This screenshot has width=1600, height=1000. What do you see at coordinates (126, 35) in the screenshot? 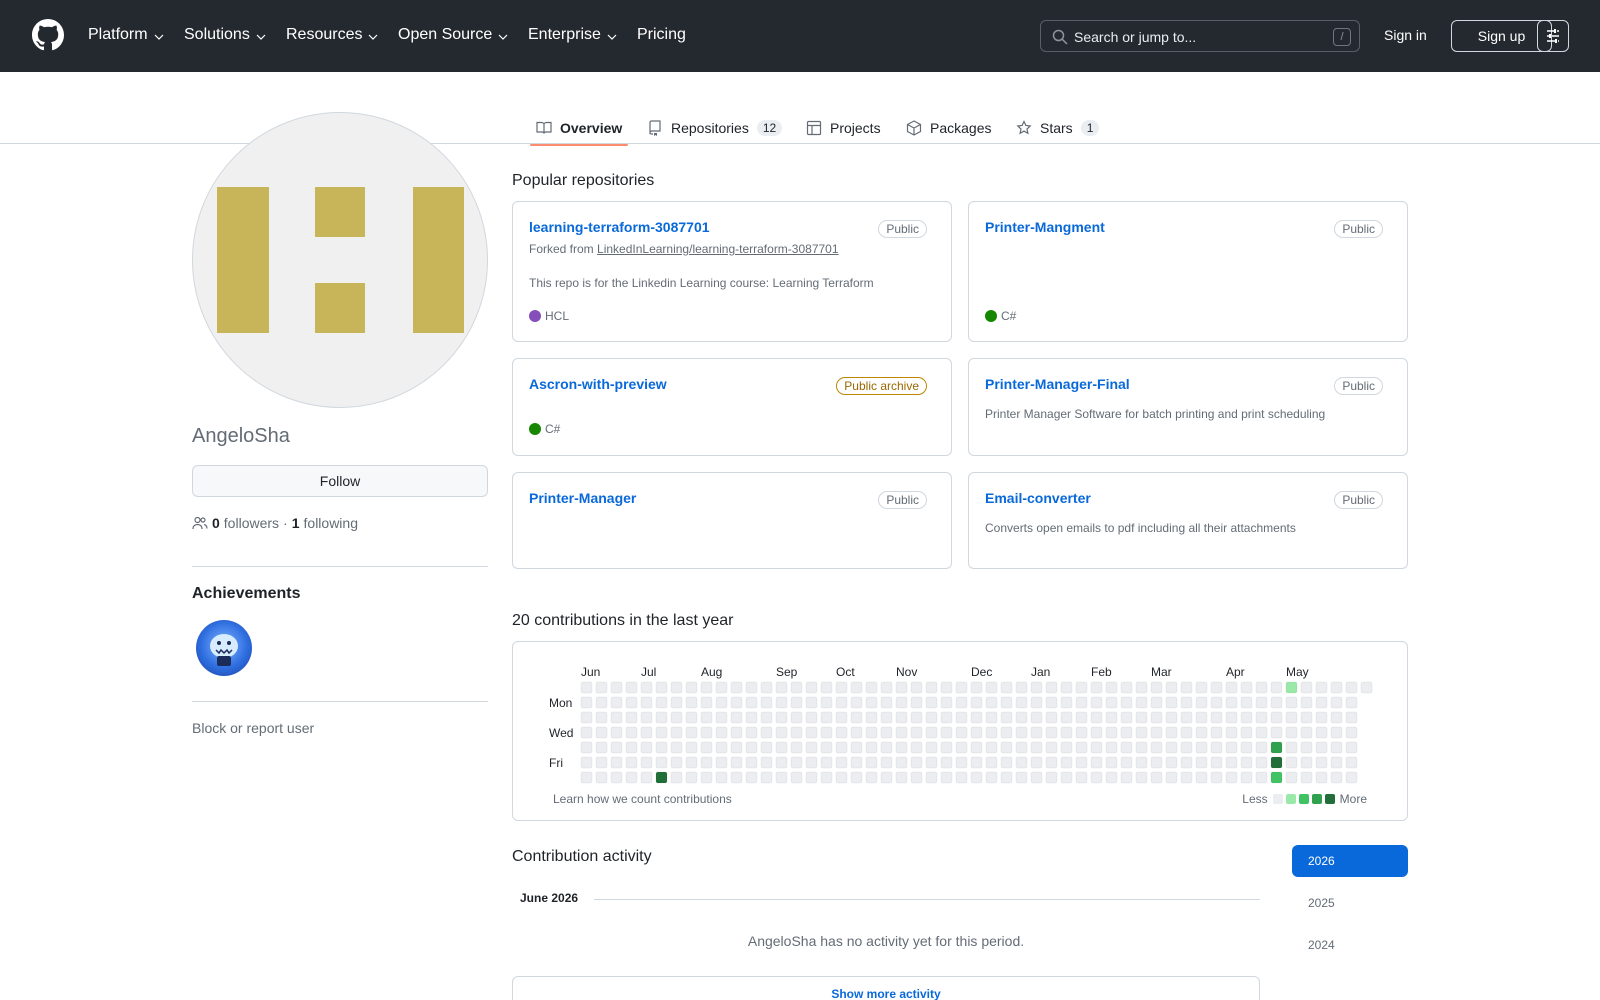
I see `nav-platform: Platform` at bounding box center [126, 35].